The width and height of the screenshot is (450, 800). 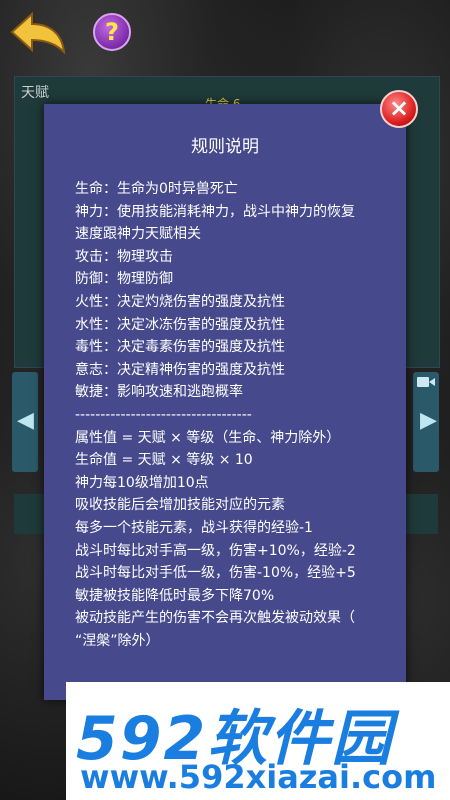 I want to click on rule-line: 攻击：物理攻击, so click(x=124, y=256).